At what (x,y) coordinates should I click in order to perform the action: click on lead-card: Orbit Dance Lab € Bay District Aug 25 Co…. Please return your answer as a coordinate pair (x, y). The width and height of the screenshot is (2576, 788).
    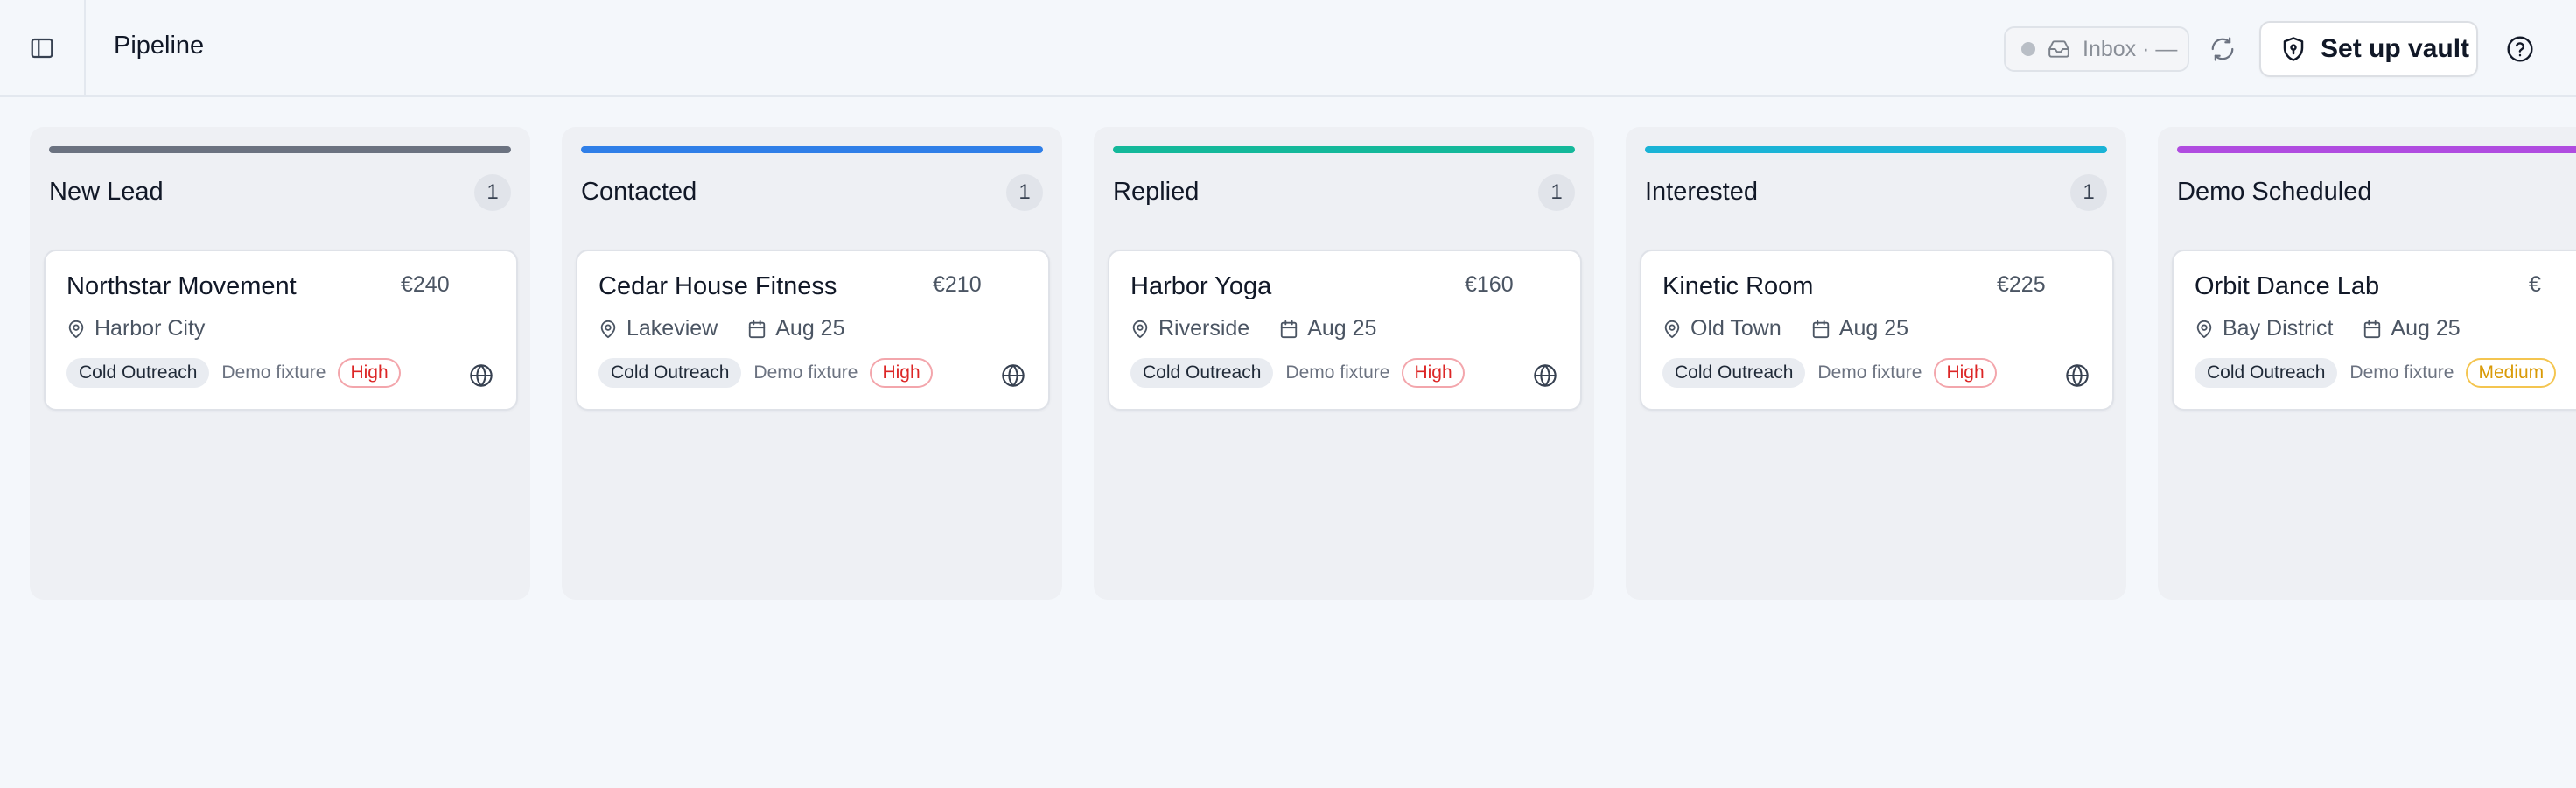
    Looking at the image, I should click on (2374, 330).